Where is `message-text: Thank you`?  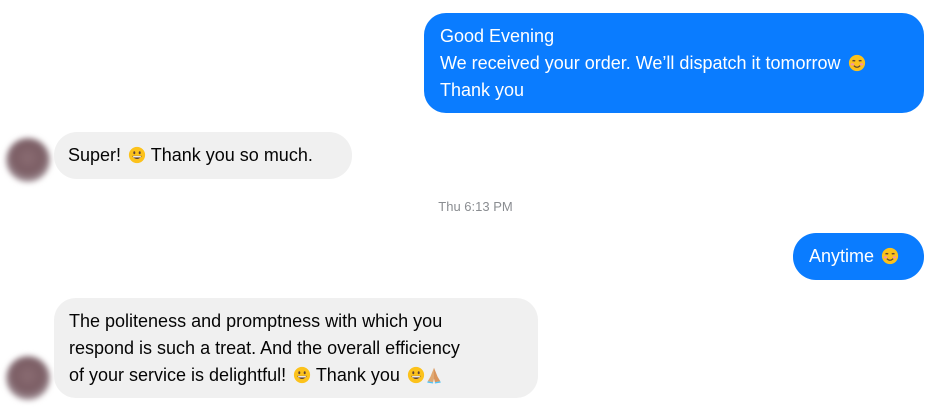 message-text: Thank you is located at coordinates (357, 375).